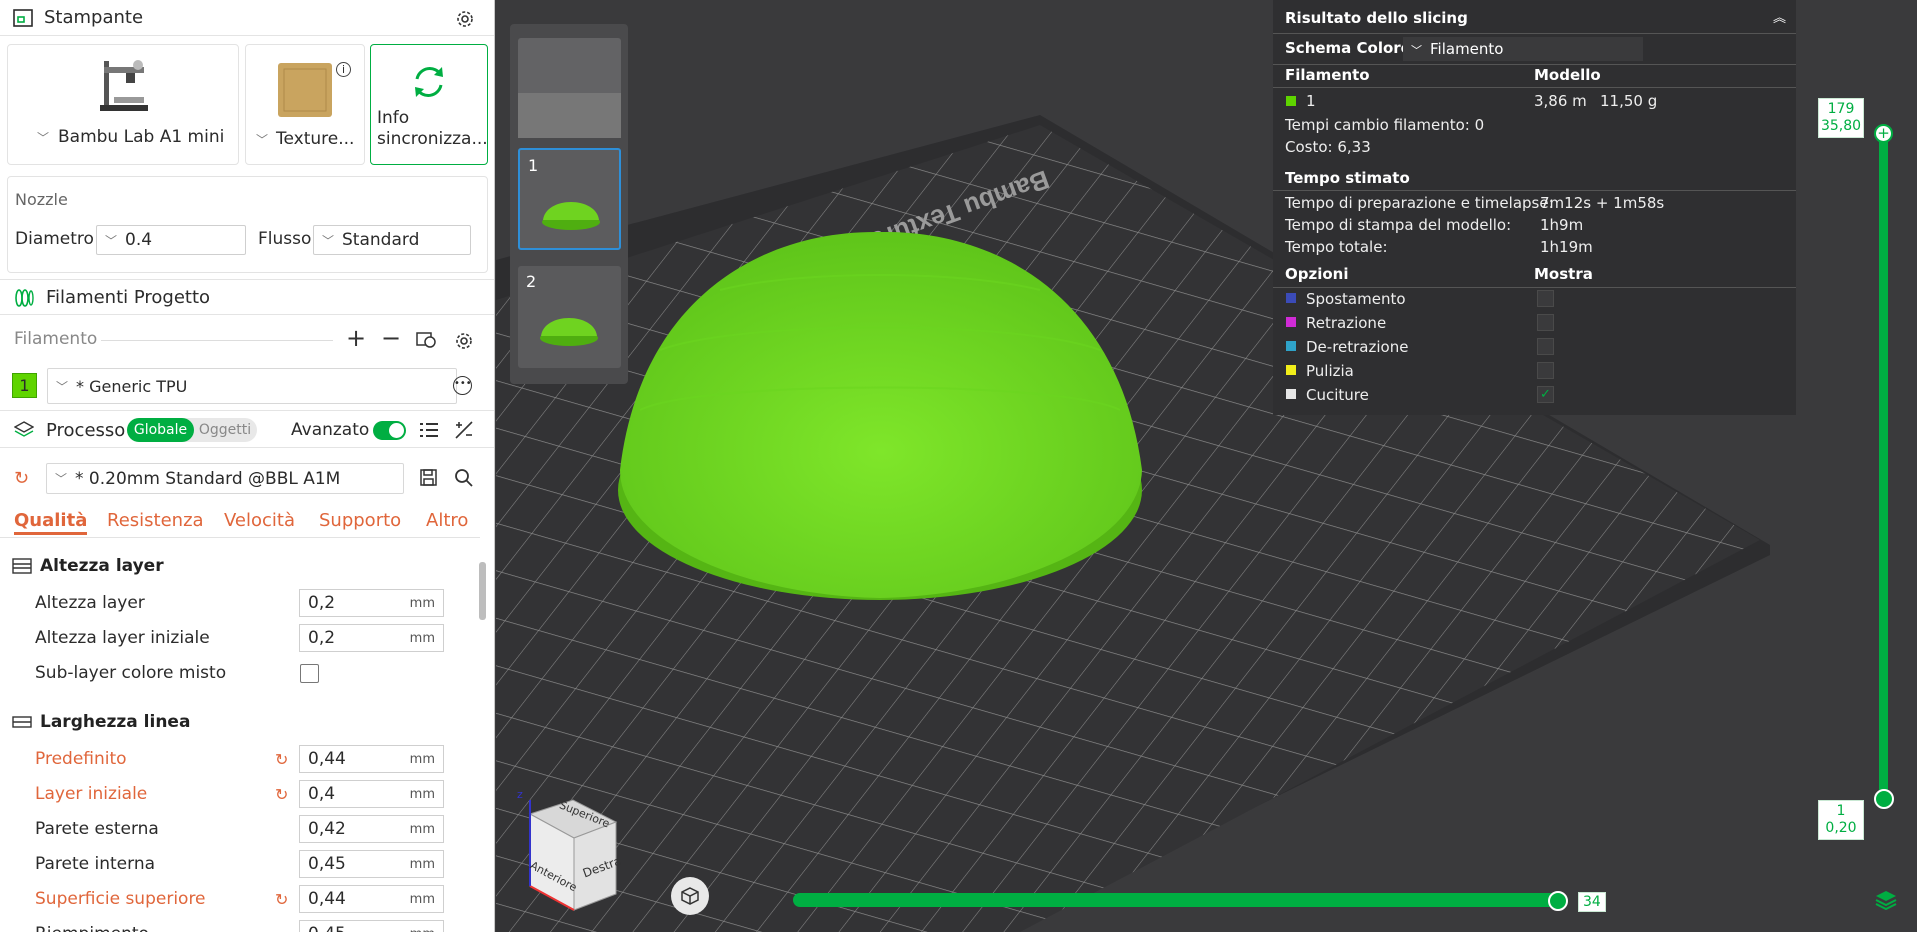  I want to click on plate-thumbnail-1: 1, so click(569, 199).